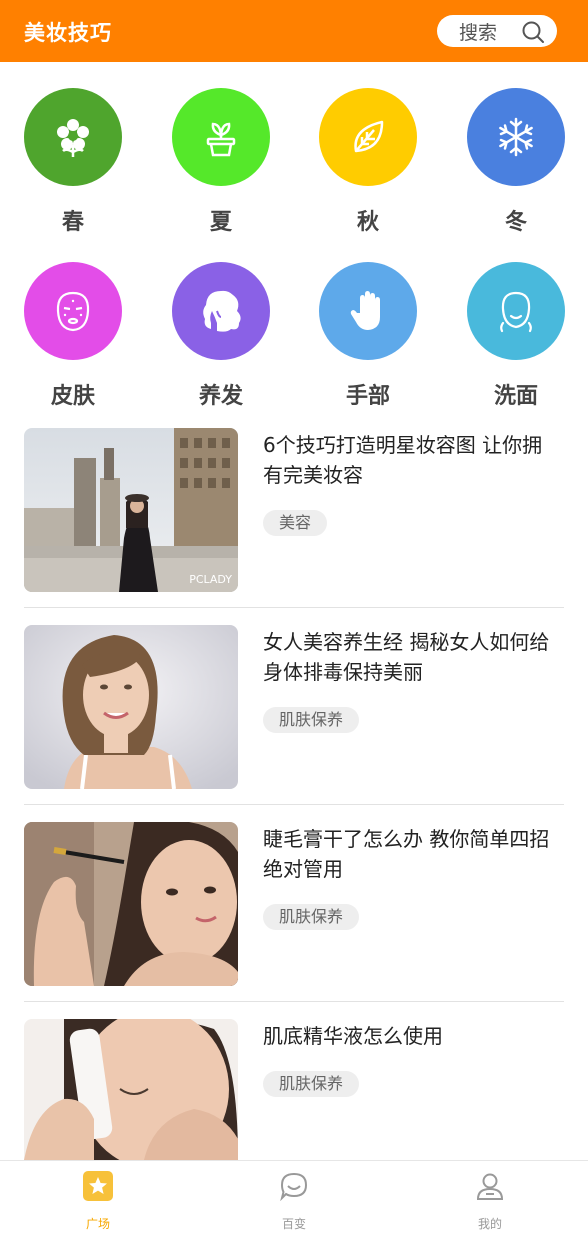  What do you see at coordinates (220, 222) in the screenshot?
I see `category-label: 夏` at bounding box center [220, 222].